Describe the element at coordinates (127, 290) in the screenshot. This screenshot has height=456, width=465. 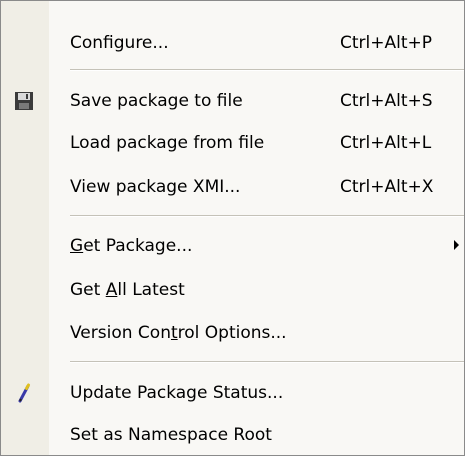
I see `menu-item-label: Get All Latest` at that location.